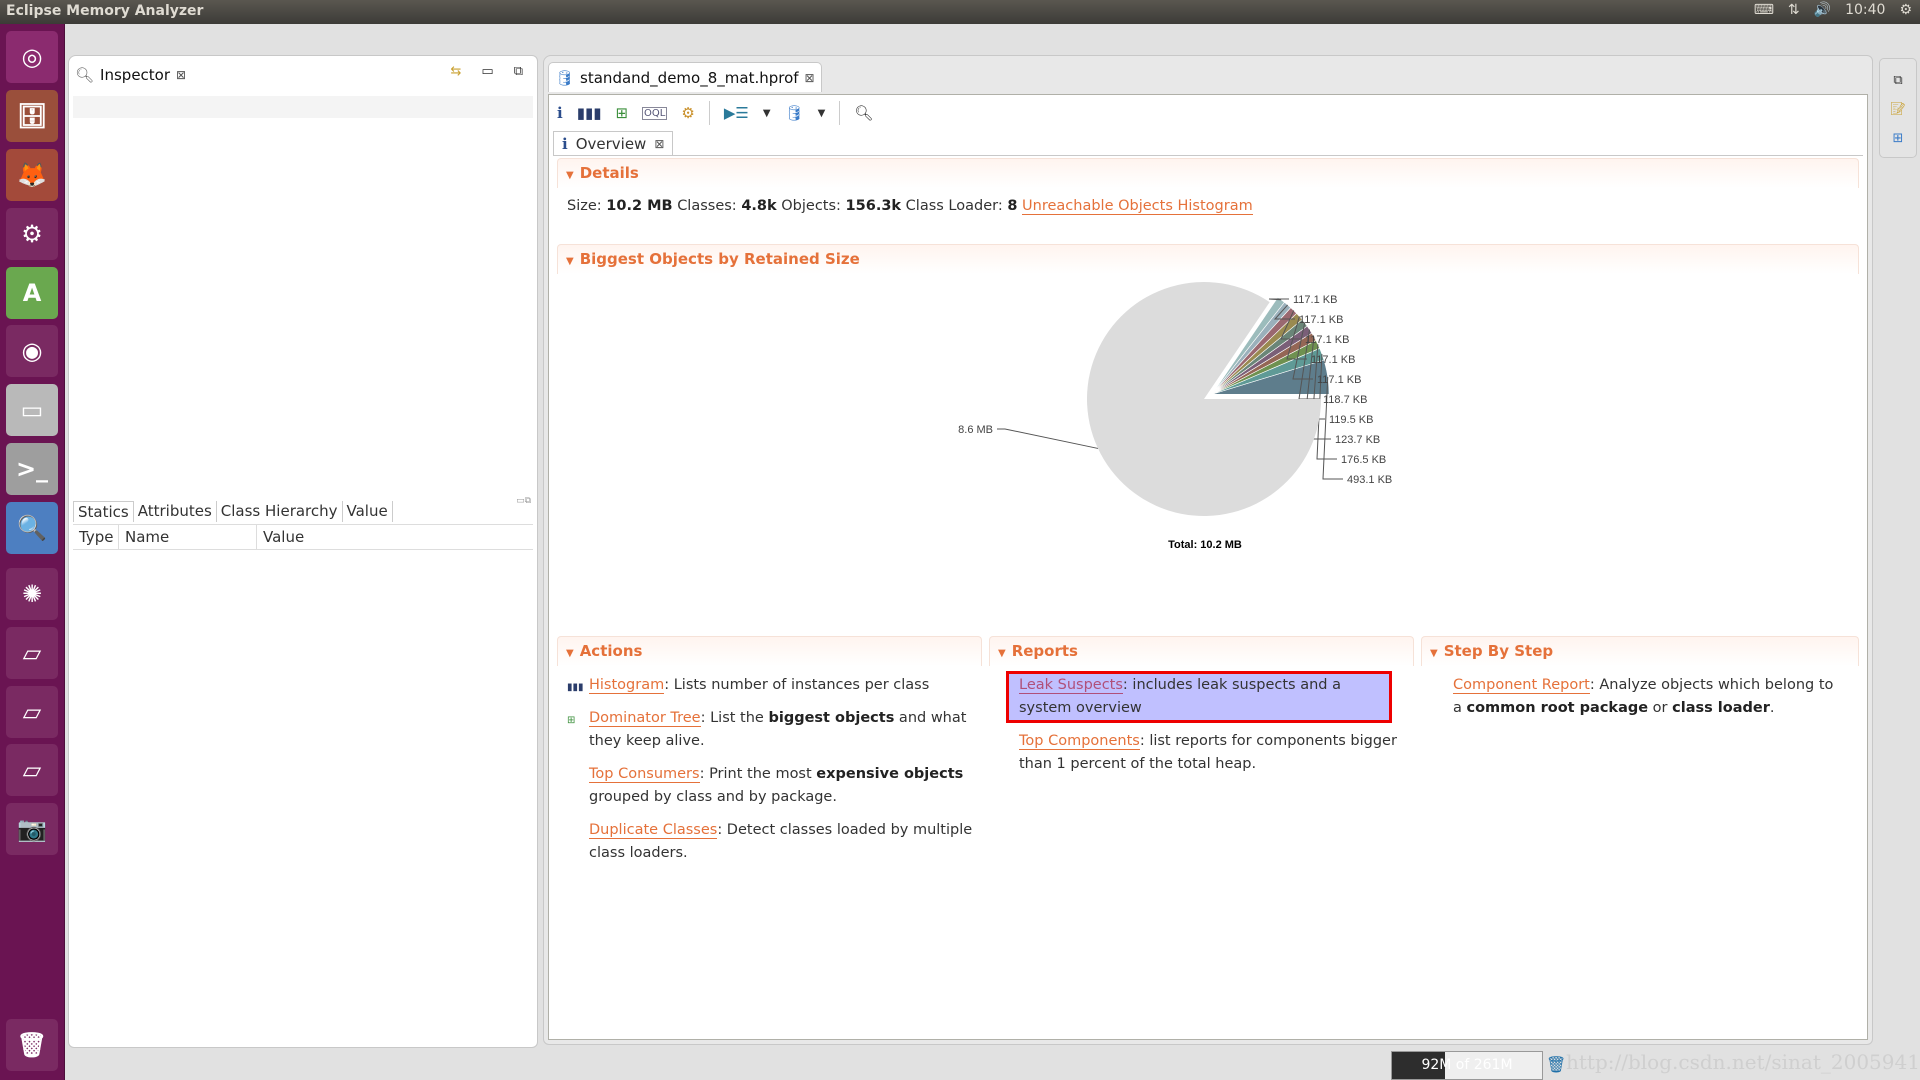  Describe the element at coordinates (1079, 741) in the screenshot. I see `top-components-link: Top Components` at that location.